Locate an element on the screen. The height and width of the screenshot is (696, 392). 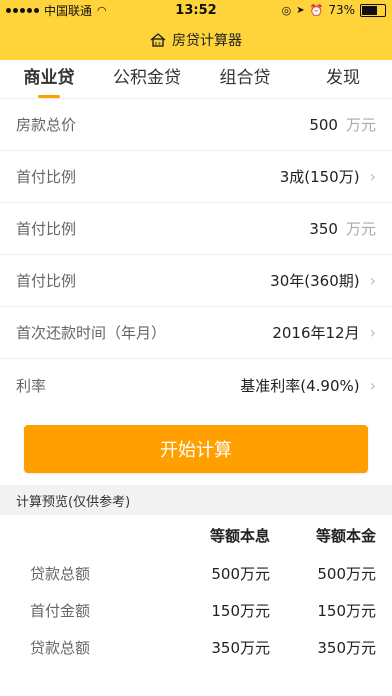
loan-term-label: 首付比例 is located at coordinates (46, 281).